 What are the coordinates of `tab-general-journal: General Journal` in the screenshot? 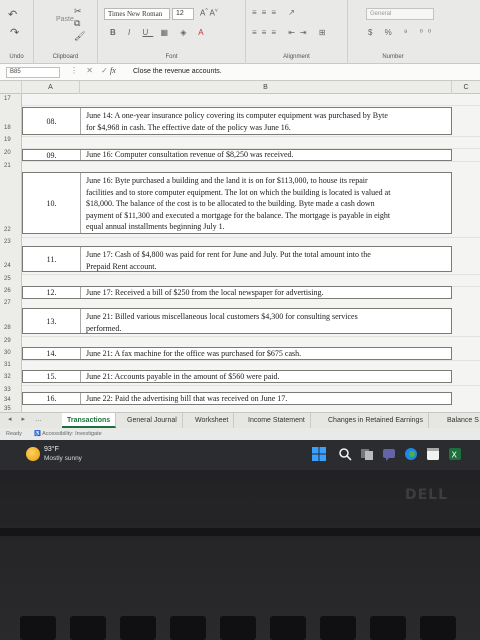 It's located at (152, 420).